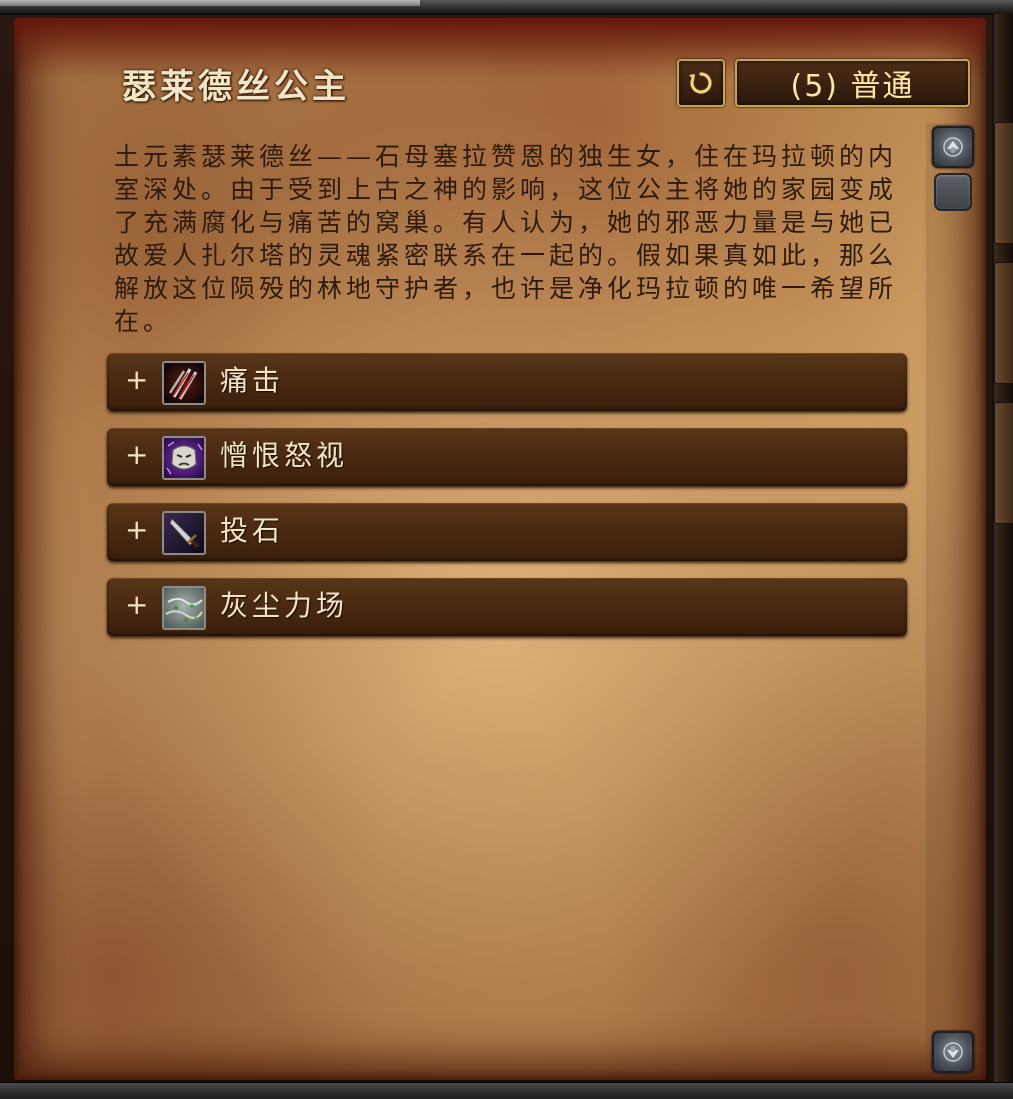 This screenshot has height=1099, width=1013. What do you see at coordinates (507, 382) in the screenshot?
I see `ability-row: + 痛击` at bounding box center [507, 382].